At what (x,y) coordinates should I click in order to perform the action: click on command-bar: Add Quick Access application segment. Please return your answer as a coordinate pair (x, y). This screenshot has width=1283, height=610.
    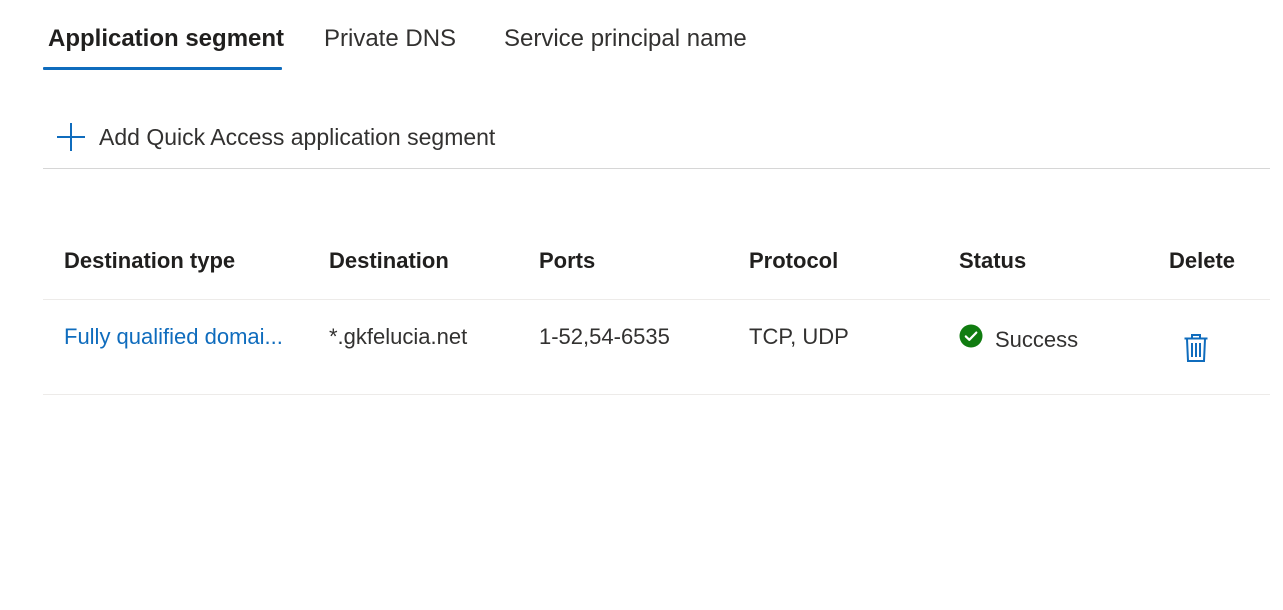
    Looking at the image, I should click on (656, 138).